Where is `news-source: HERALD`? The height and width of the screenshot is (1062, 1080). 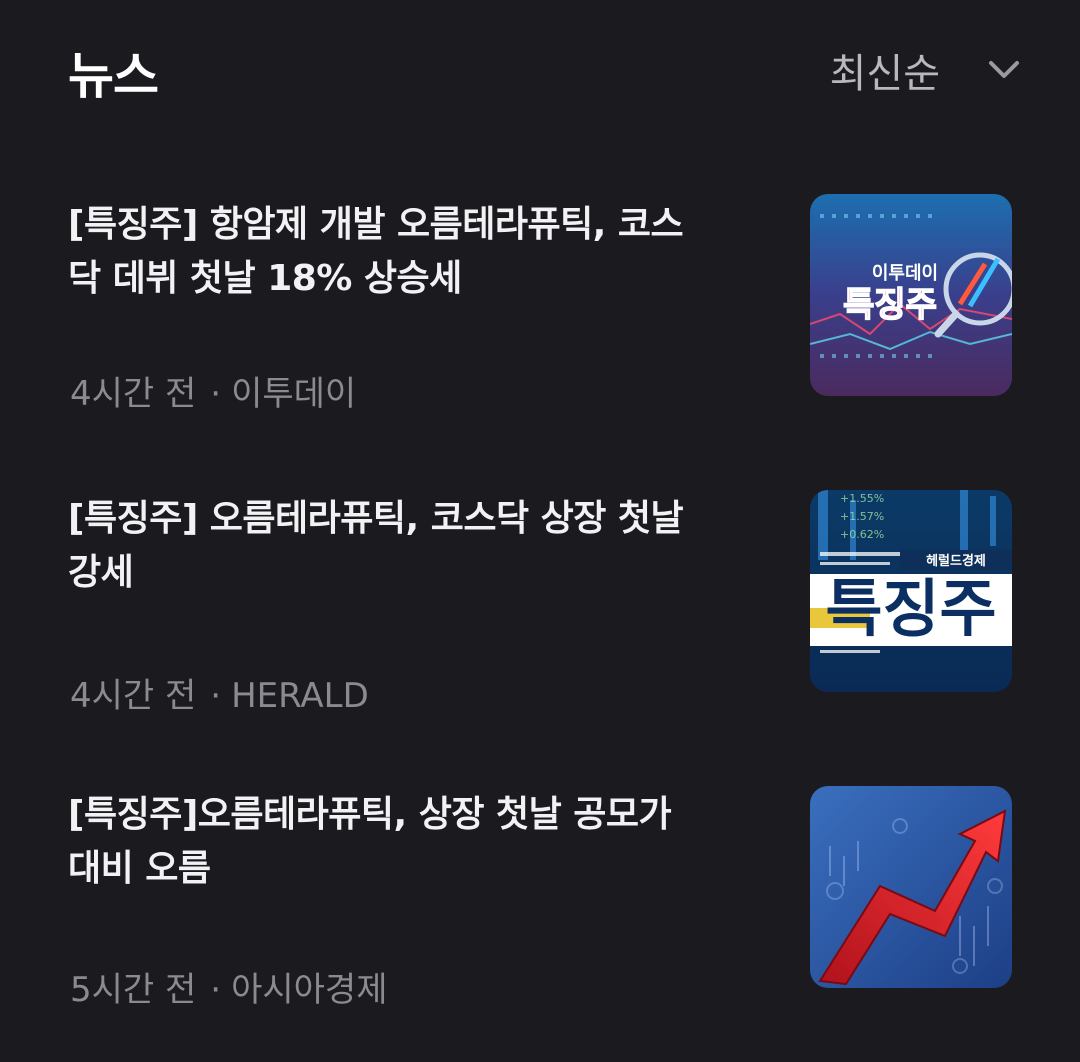 news-source: HERALD is located at coordinates (300, 696).